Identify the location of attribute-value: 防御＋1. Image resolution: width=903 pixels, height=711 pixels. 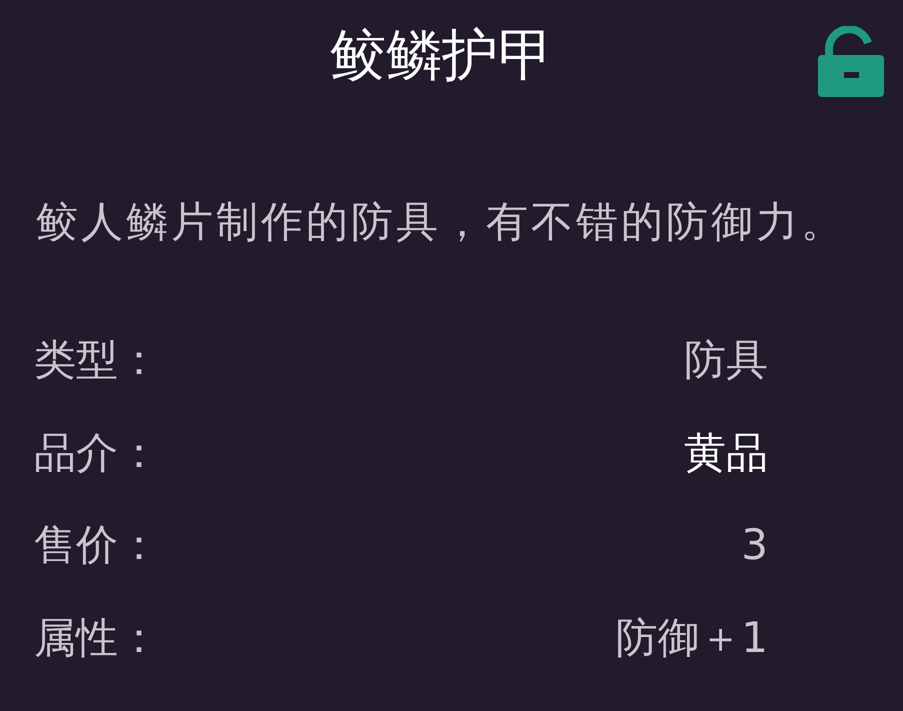
(691, 637).